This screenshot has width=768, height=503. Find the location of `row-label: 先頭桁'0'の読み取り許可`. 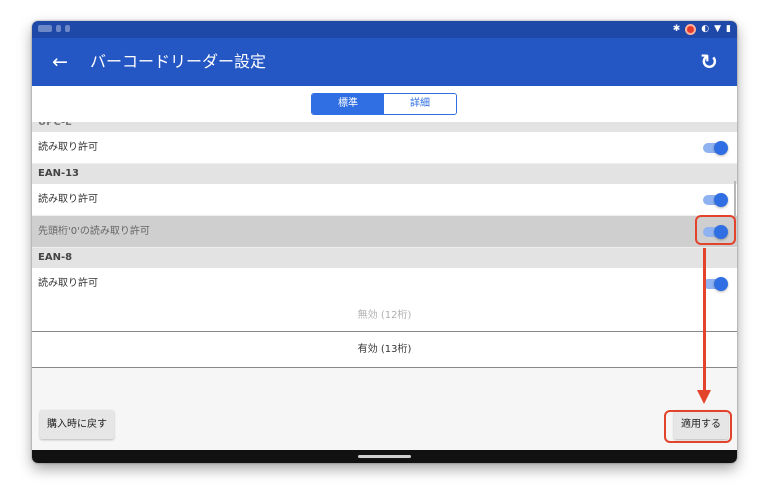

row-label: 先頭桁'0'の読み取り許可 is located at coordinates (94, 231).